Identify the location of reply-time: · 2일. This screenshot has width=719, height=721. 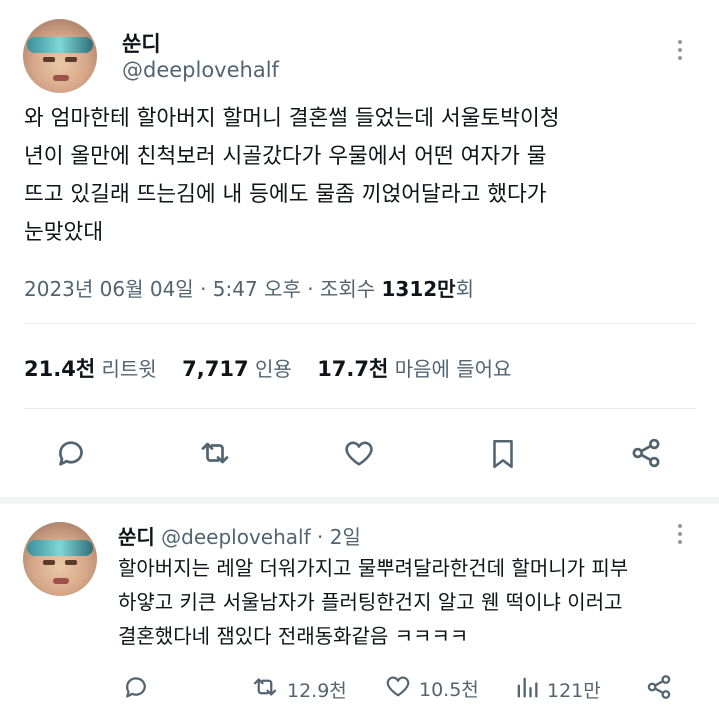
(339, 537).